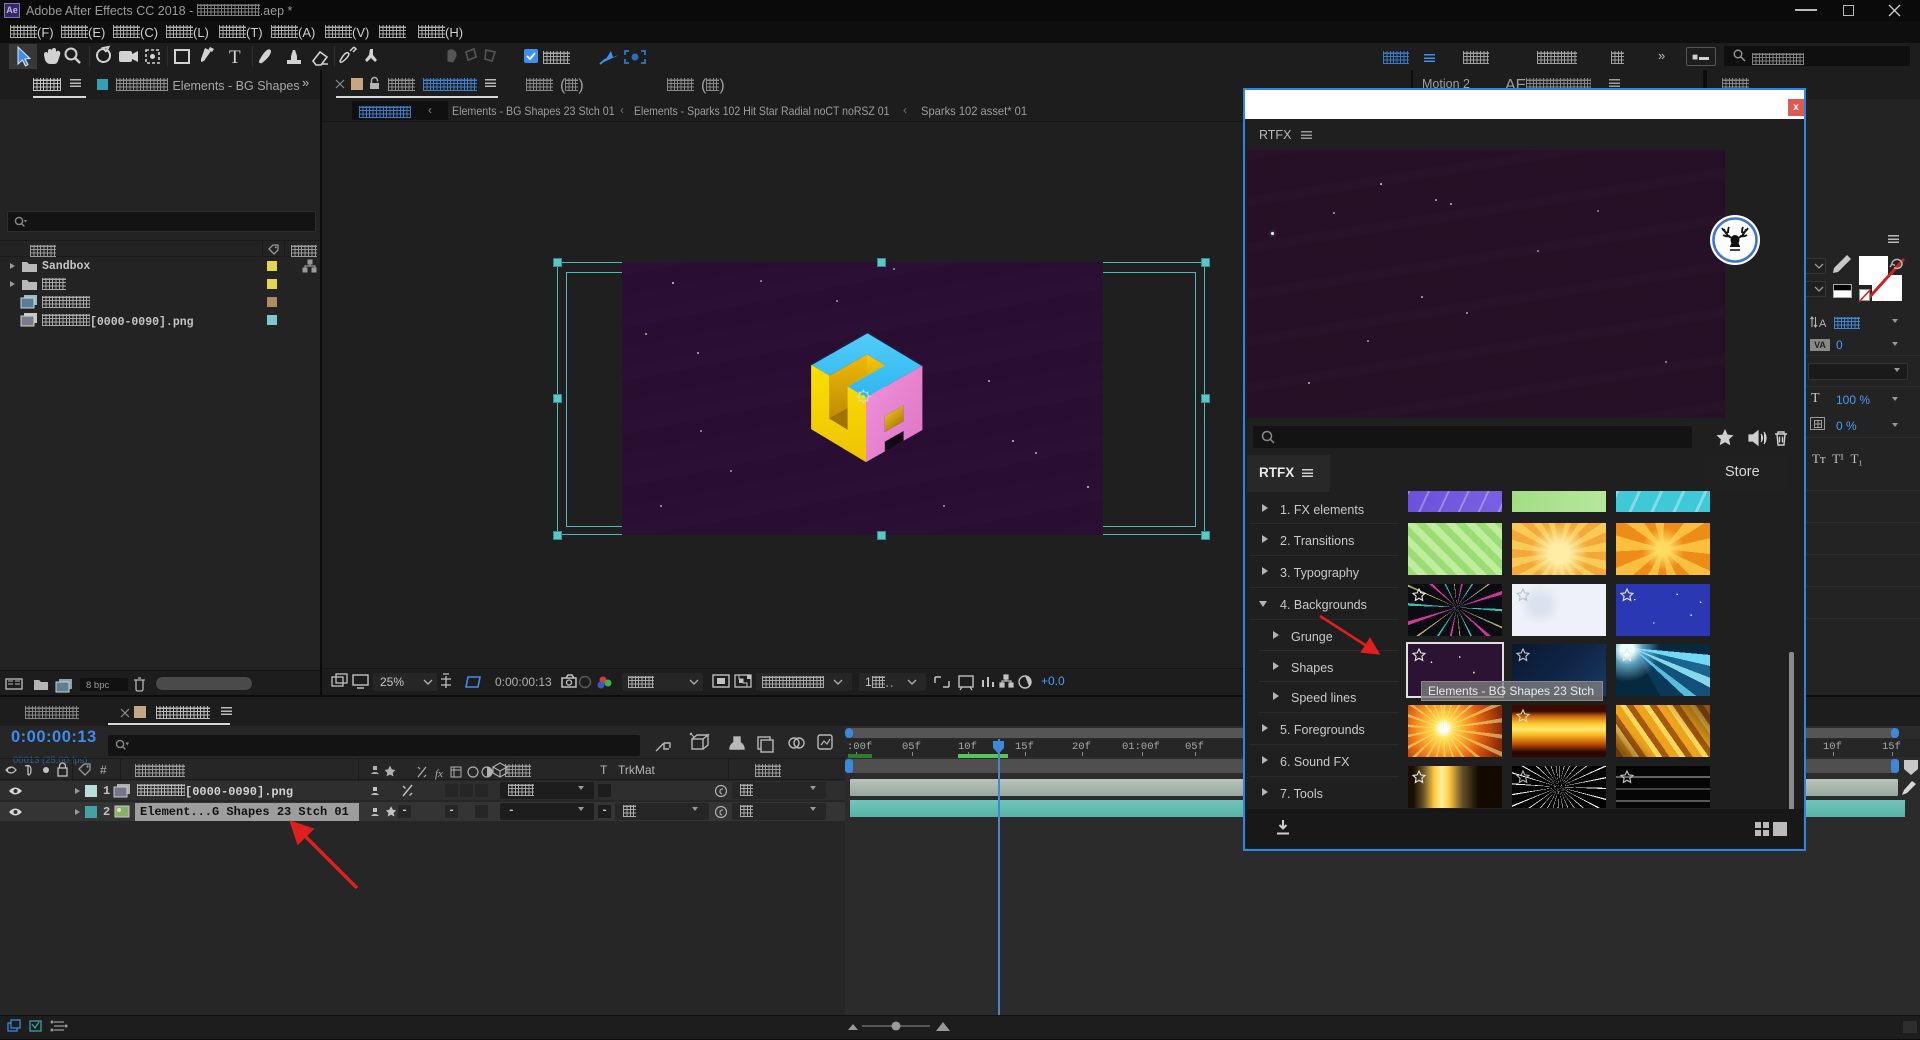 This screenshot has height=1040, width=1920. Describe the element at coordinates (392, 682) in the screenshot. I see `svg-text: 25%` at that location.